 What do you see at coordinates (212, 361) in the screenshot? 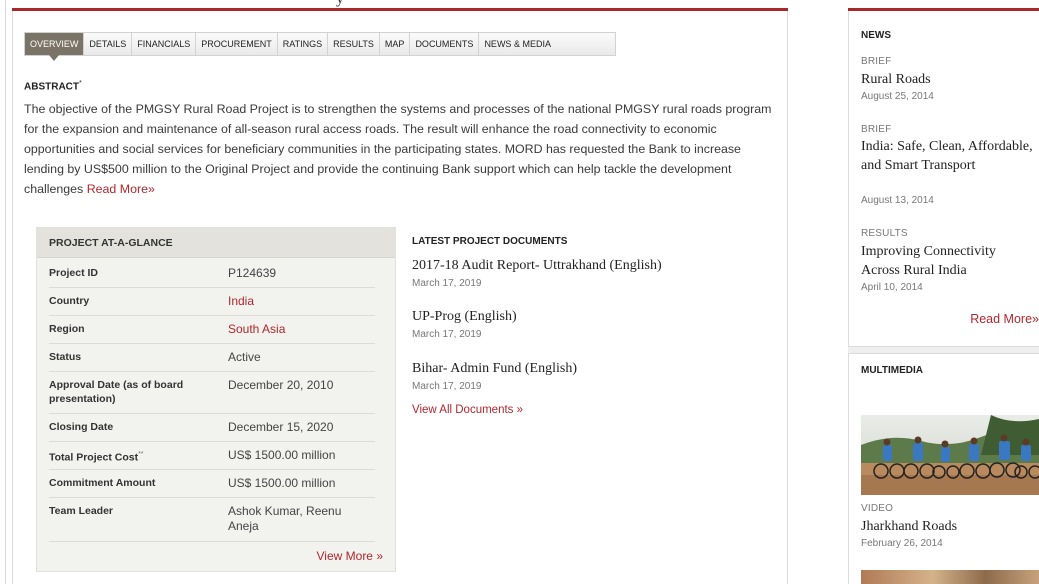
I see `glance-row-status: Status Active` at bounding box center [212, 361].